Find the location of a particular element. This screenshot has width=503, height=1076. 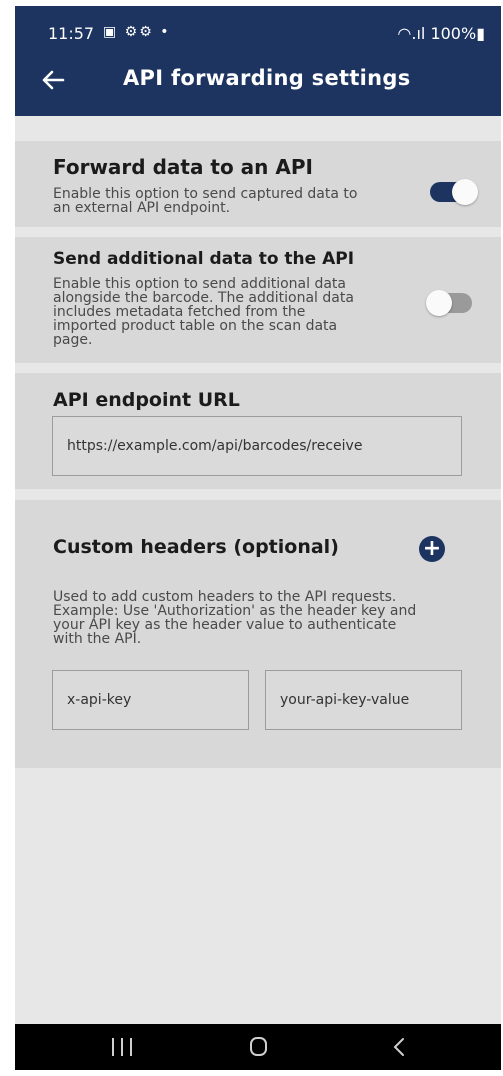

app-bar: API forwarding settings is located at coordinates (258, 80).